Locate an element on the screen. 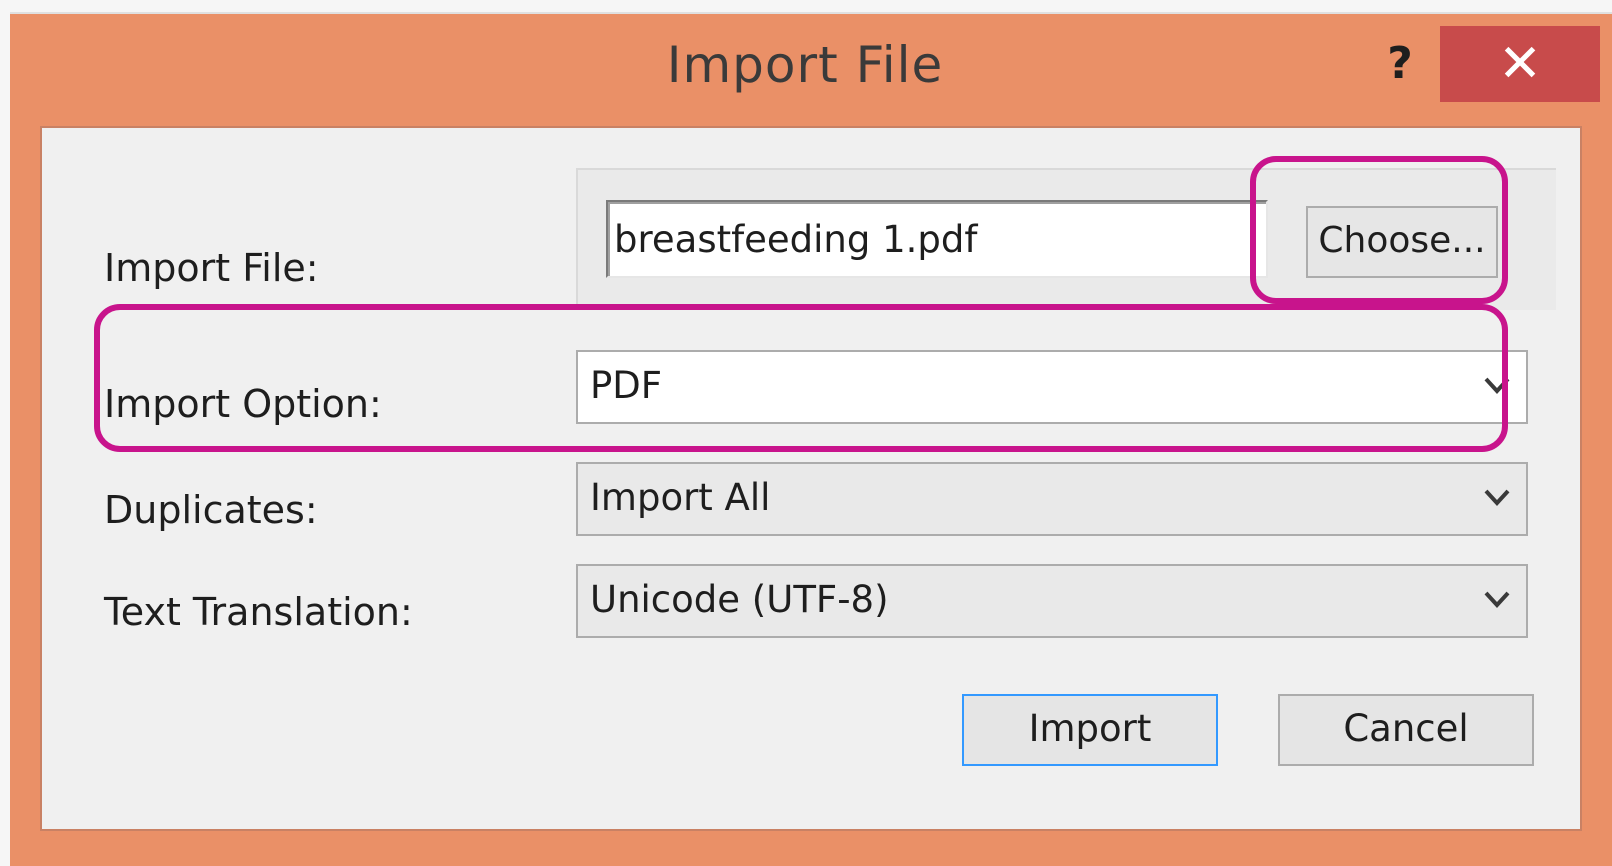 Image resolution: width=1612 pixels, height=866 pixels. close-button: ✕ is located at coordinates (1520, 64).